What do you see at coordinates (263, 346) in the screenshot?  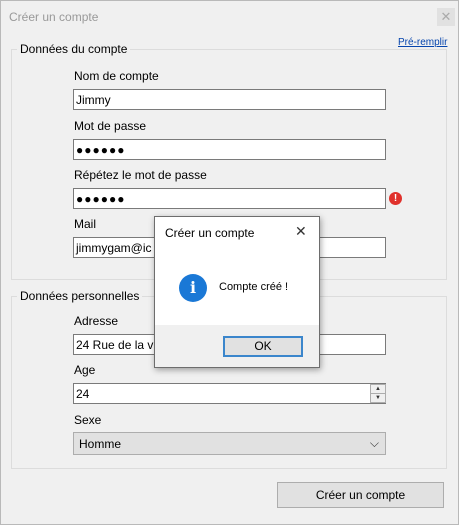 I see `ok-button: OK` at bounding box center [263, 346].